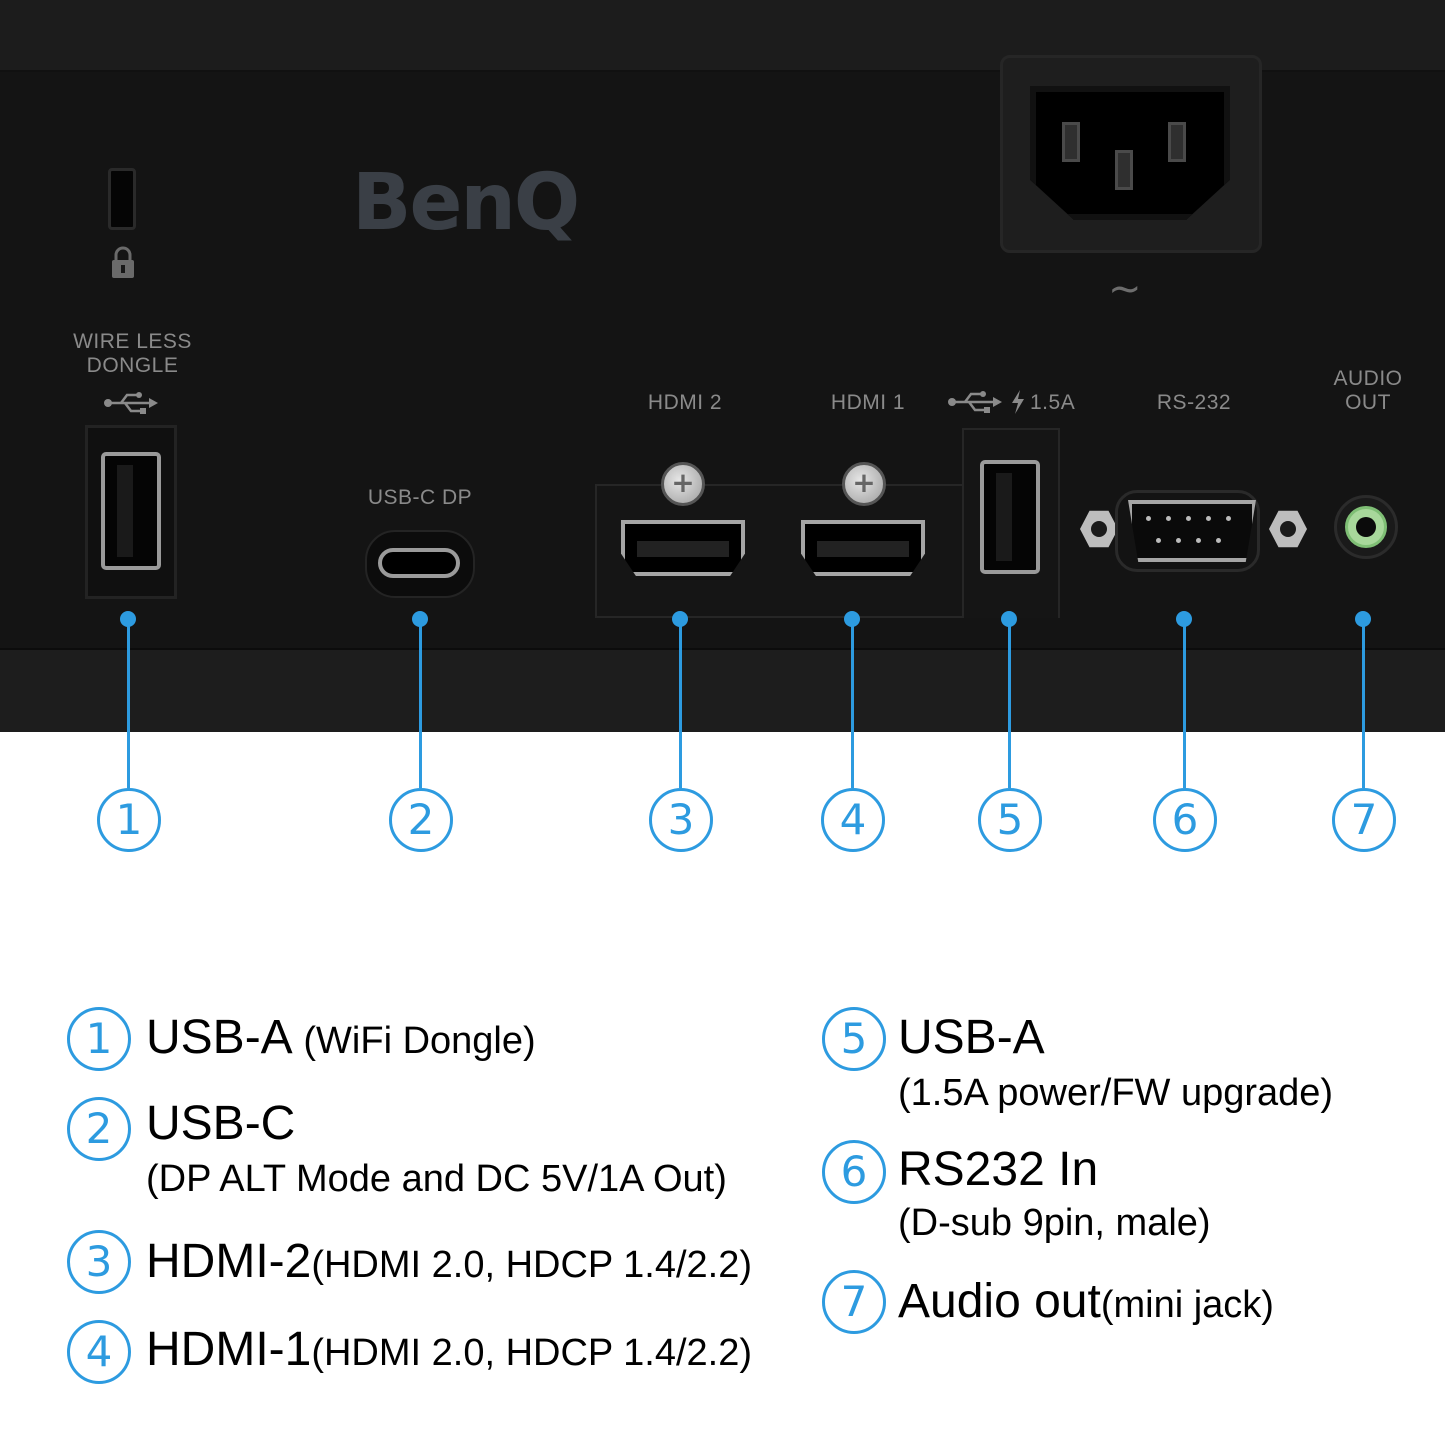 Image resolution: width=1445 pixels, height=1445 pixels. I want to click on rs232-port, so click(1192, 531).